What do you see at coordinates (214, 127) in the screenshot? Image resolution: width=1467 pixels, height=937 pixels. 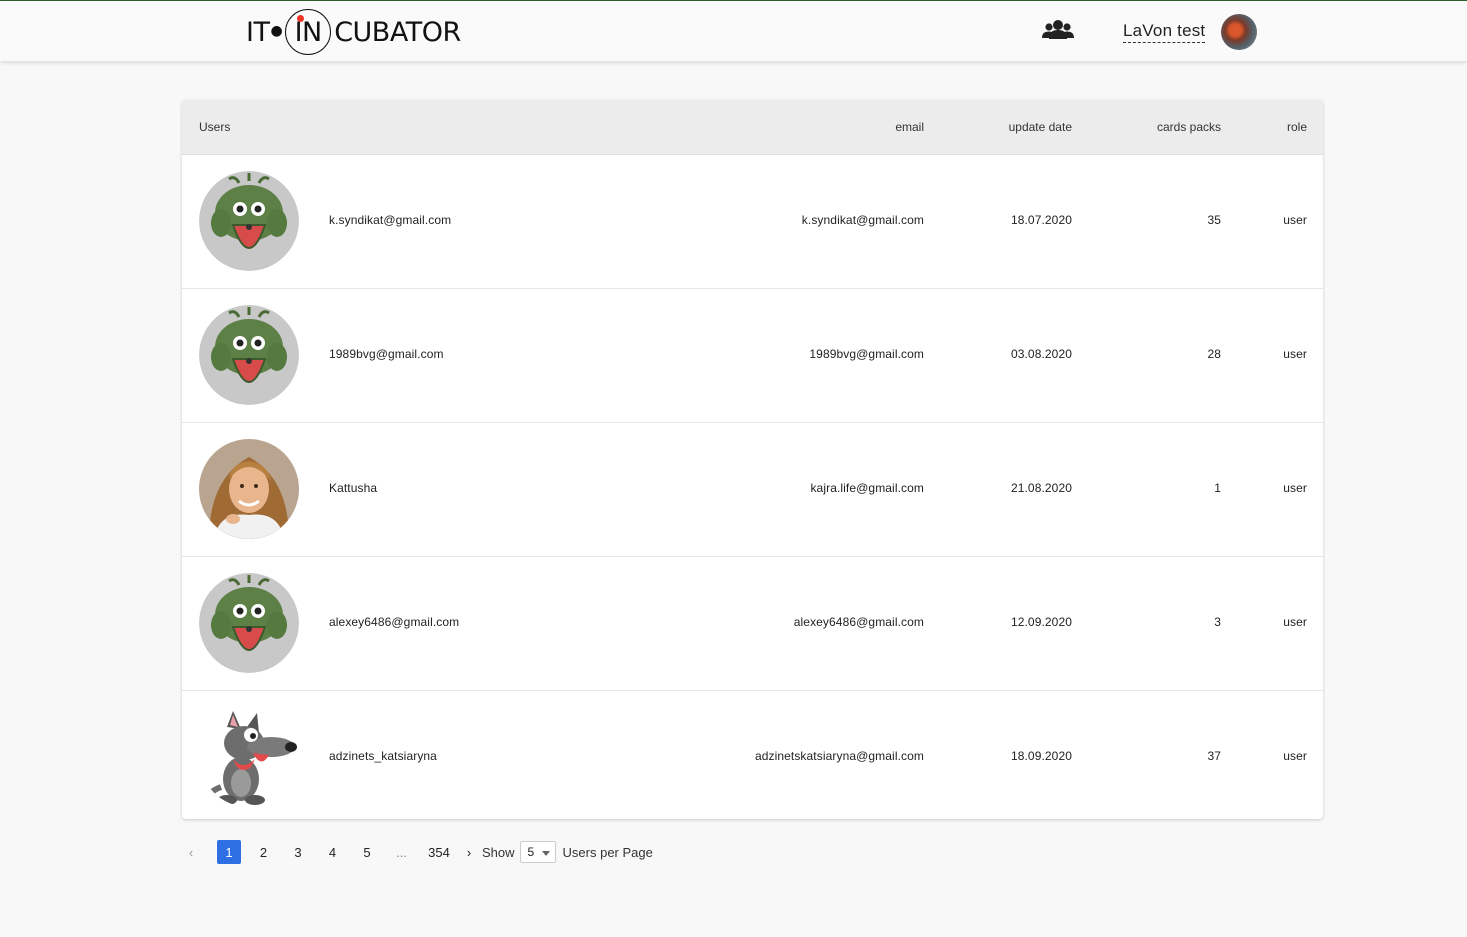 I see `column-users: Users` at bounding box center [214, 127].